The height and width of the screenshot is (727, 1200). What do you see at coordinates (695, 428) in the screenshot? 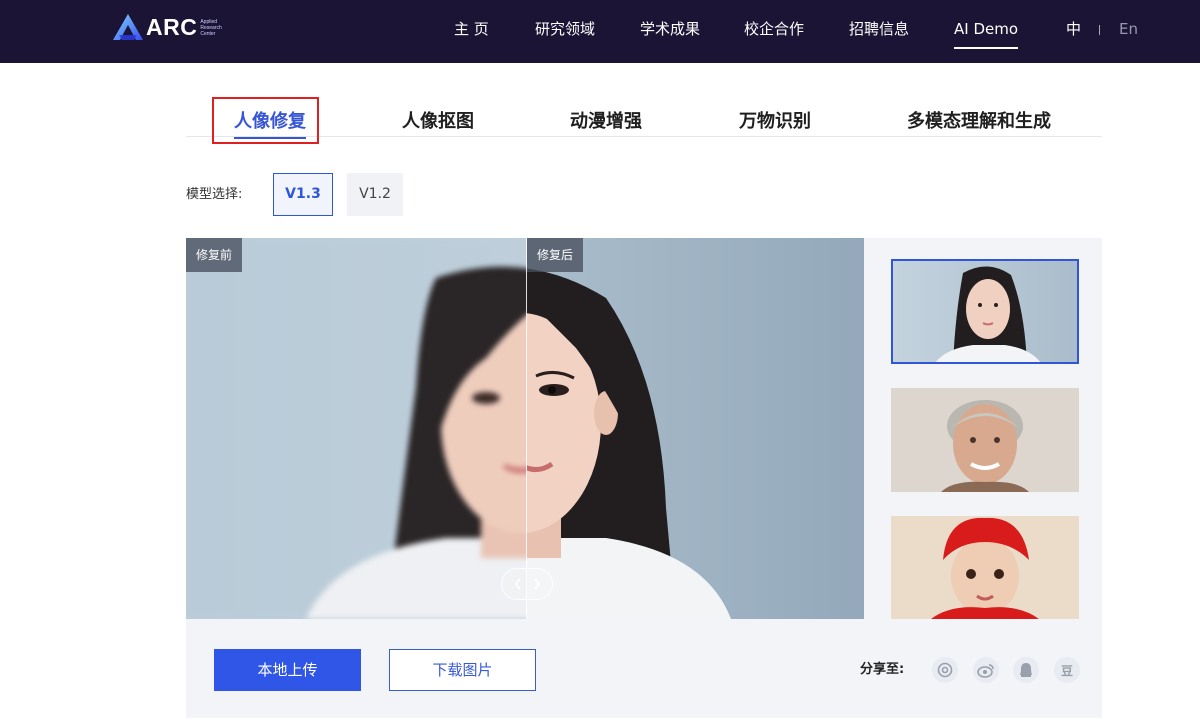
I see `after-image: 修复后` at bounding box center [695, 428].